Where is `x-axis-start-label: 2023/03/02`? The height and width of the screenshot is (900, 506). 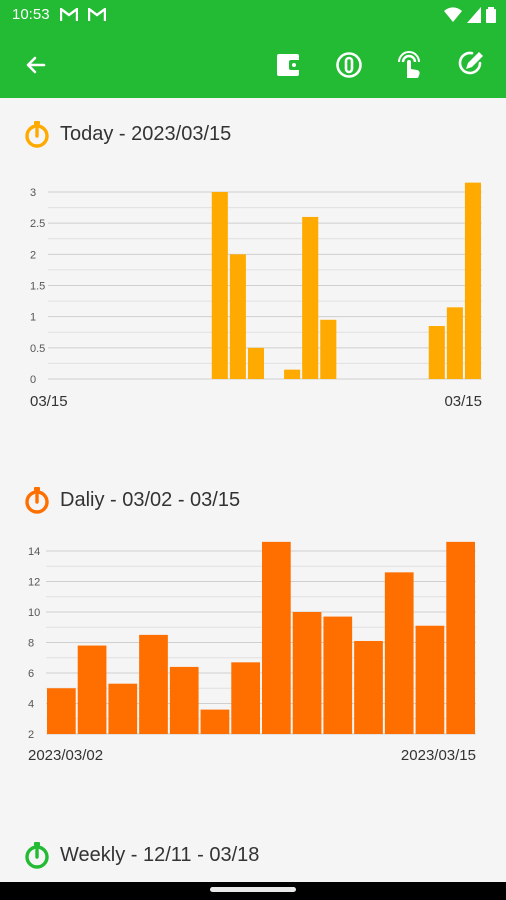
x-axis-start-label: 2023/03/02 is located at coordinates (65, 755).